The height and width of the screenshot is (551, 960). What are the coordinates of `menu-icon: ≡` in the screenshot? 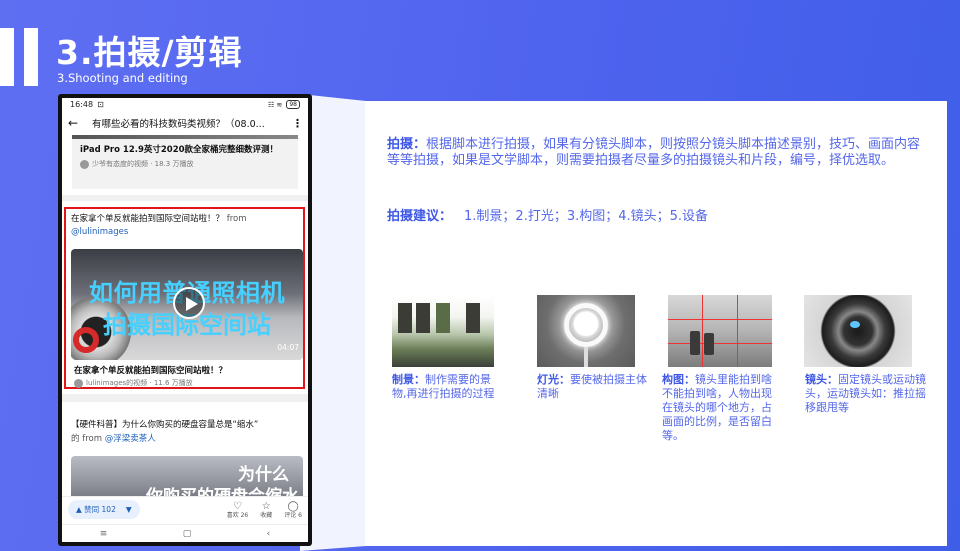 It's located at (104, 534).